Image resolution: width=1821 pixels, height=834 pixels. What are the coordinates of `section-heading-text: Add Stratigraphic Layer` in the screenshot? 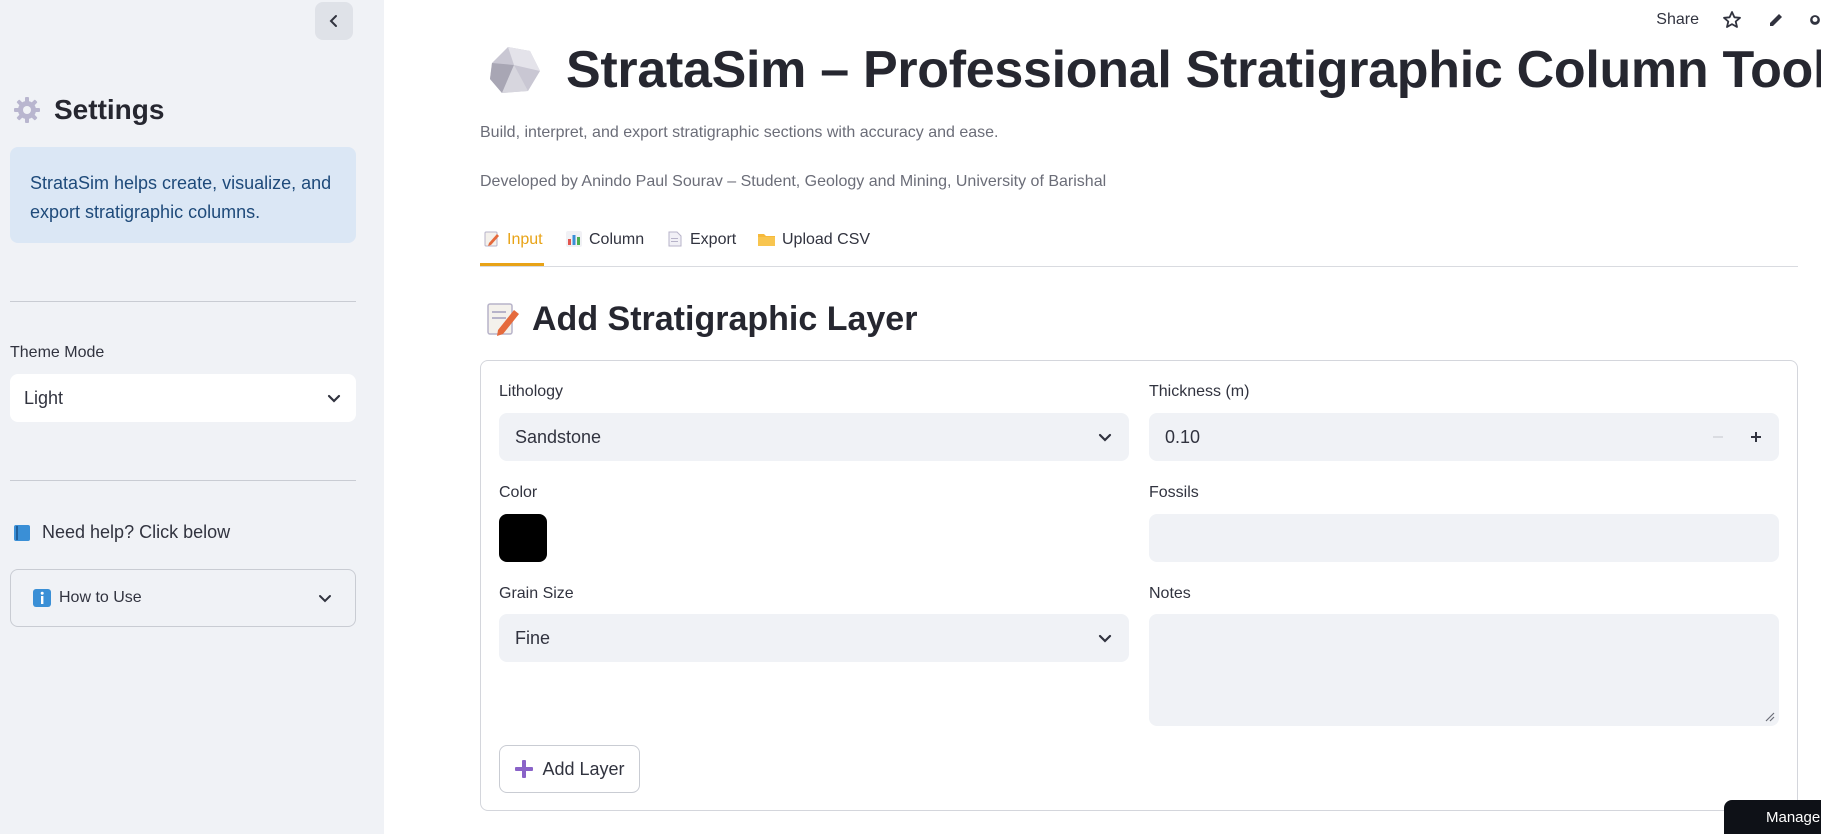 It's located at (725, 319).